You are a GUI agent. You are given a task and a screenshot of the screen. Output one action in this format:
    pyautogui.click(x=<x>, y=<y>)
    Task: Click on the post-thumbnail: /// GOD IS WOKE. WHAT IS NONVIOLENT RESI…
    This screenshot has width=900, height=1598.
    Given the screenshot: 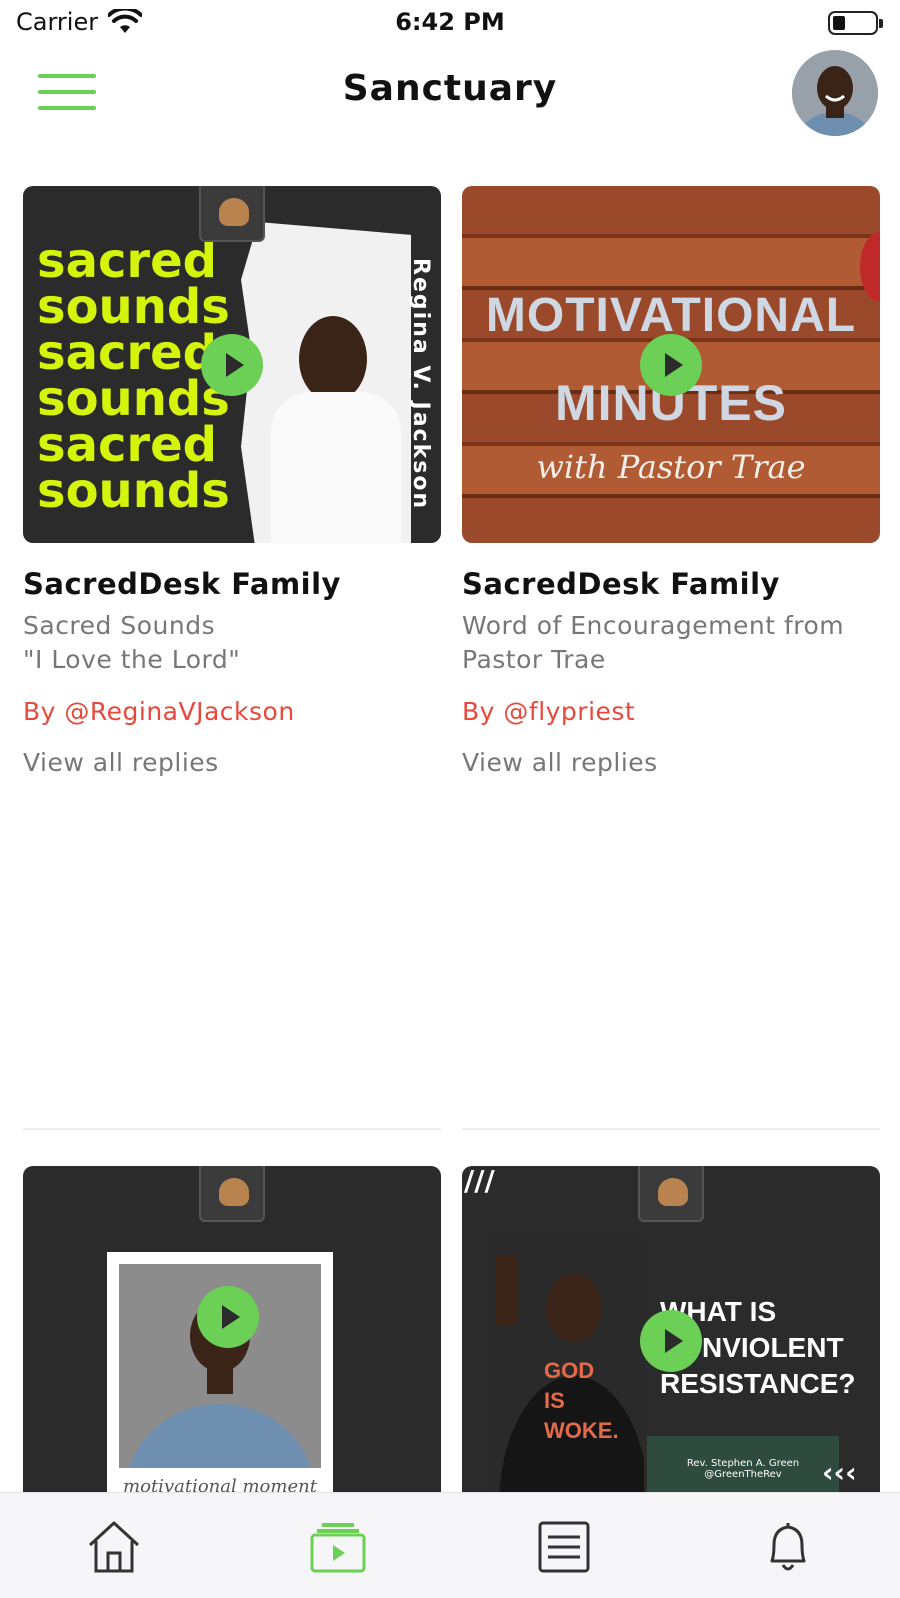 What is the action you would take?
    pyautogui.click(x=671, y=1331)
    